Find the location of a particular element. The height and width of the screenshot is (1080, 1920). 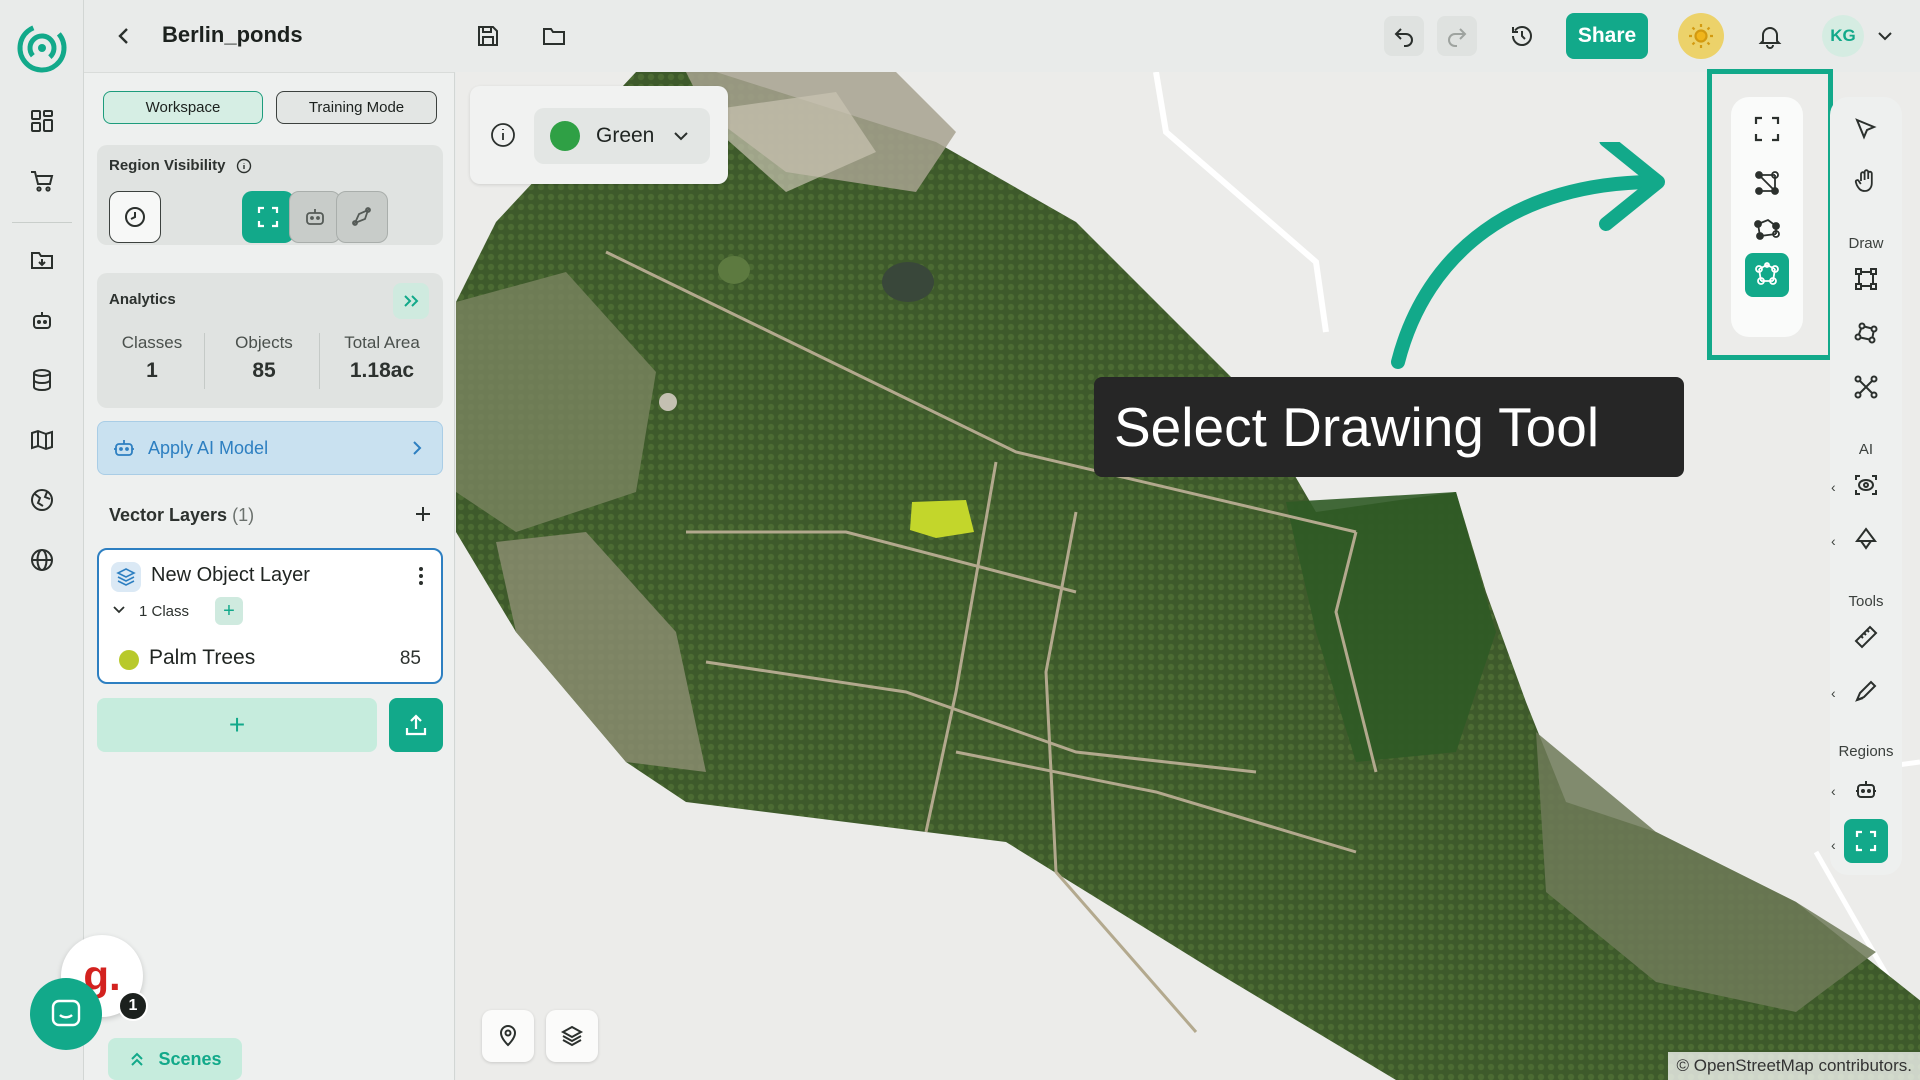

region-visibility-card: Region Visibility is located at coordinates (270, 195).